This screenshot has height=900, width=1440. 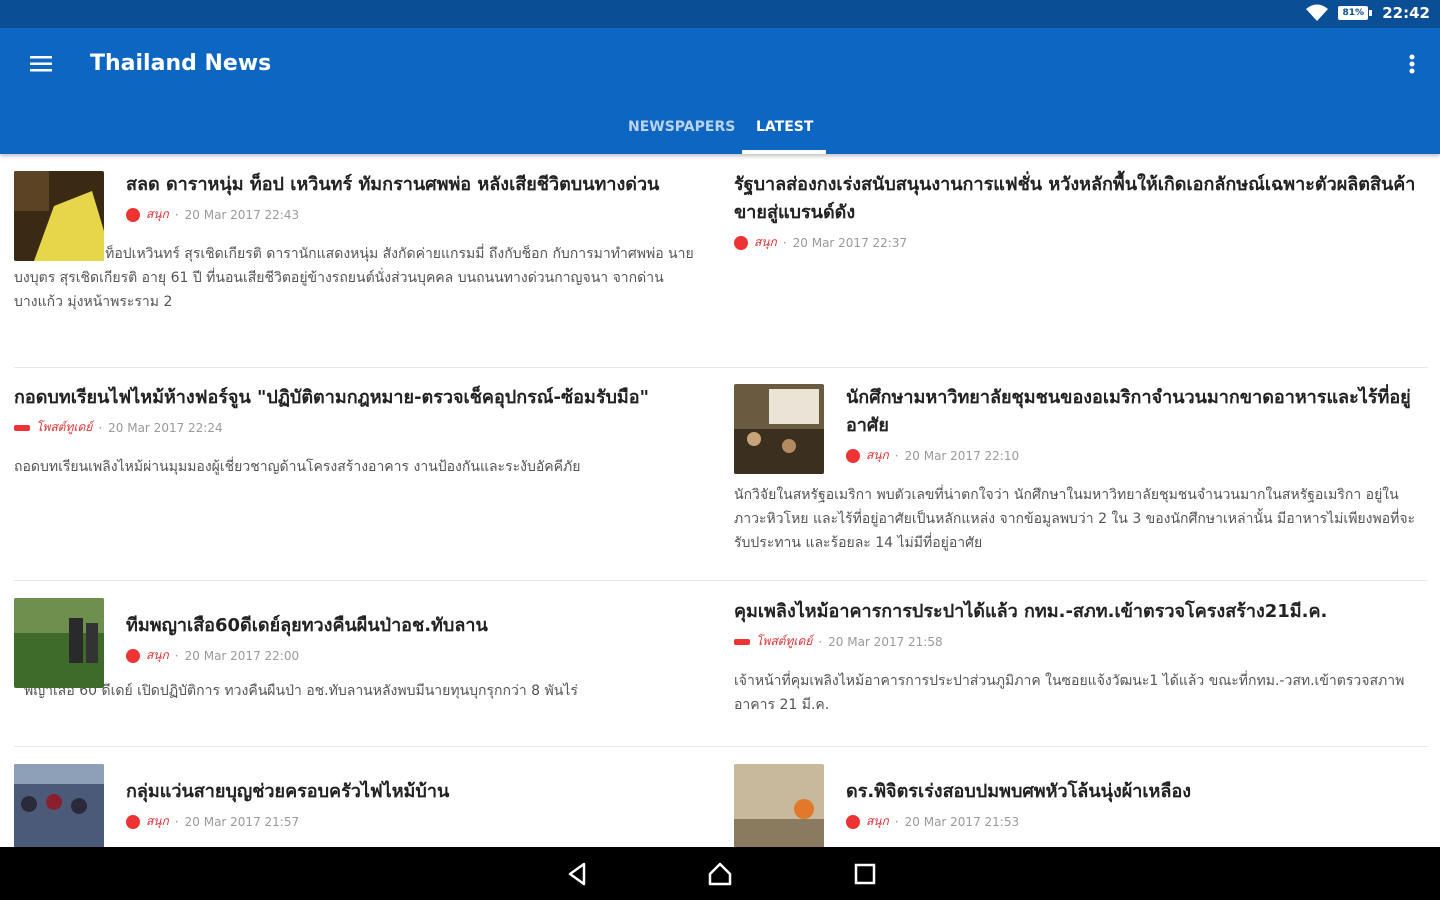 What do you see at coordinates (678, 132) in the screenshot?
I see `tab-newspapers: NEWSPAPERS` at bounding box center [678, 132].